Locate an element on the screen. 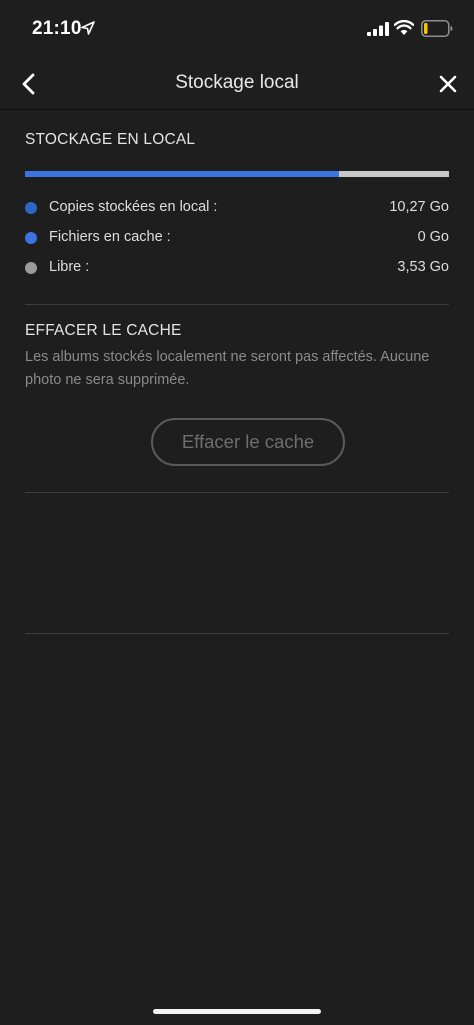 The height and width of the screenshot is (1025, 474). legend-dot-local-copies is located at coordinates (31, 208).